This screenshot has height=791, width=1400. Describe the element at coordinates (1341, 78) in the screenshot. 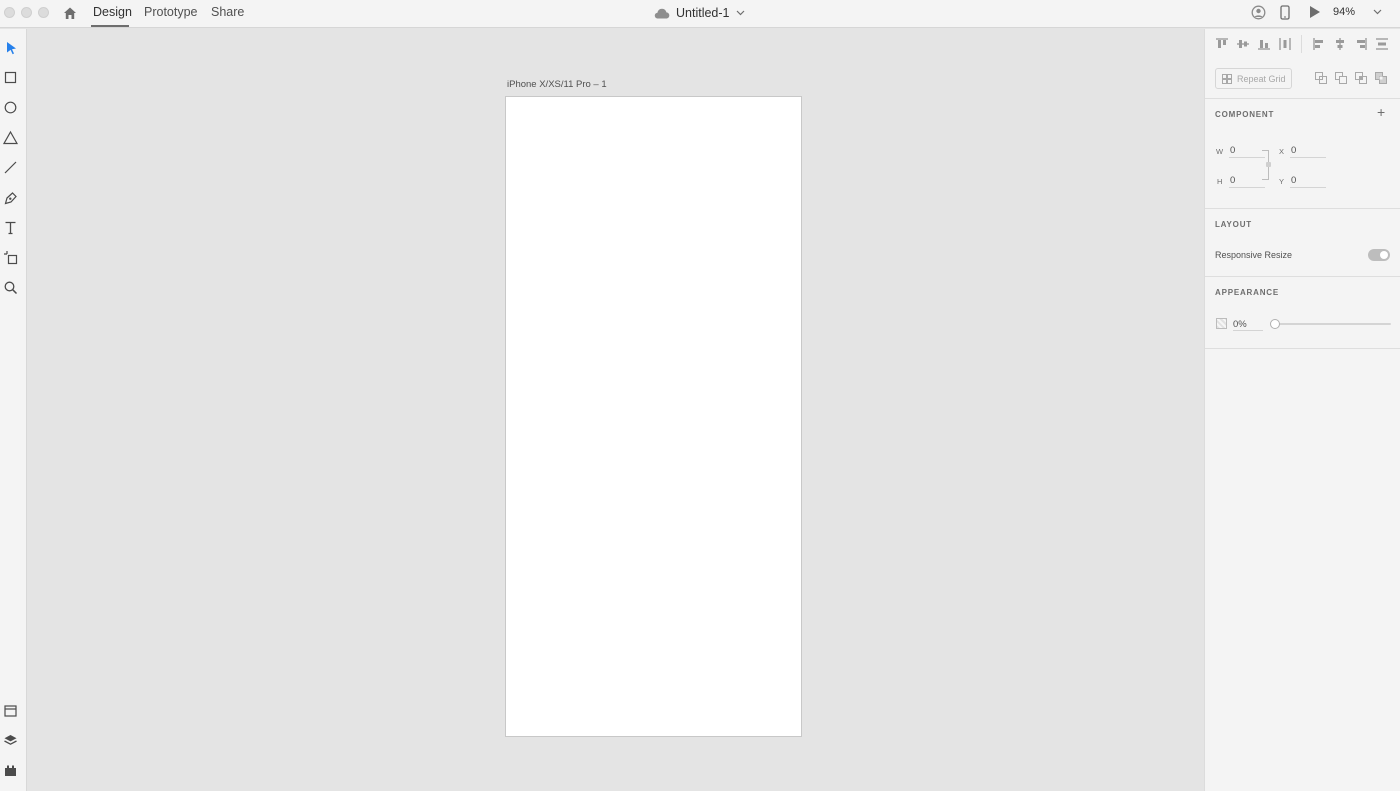

I see `boolean-subtract-icon` at that location.